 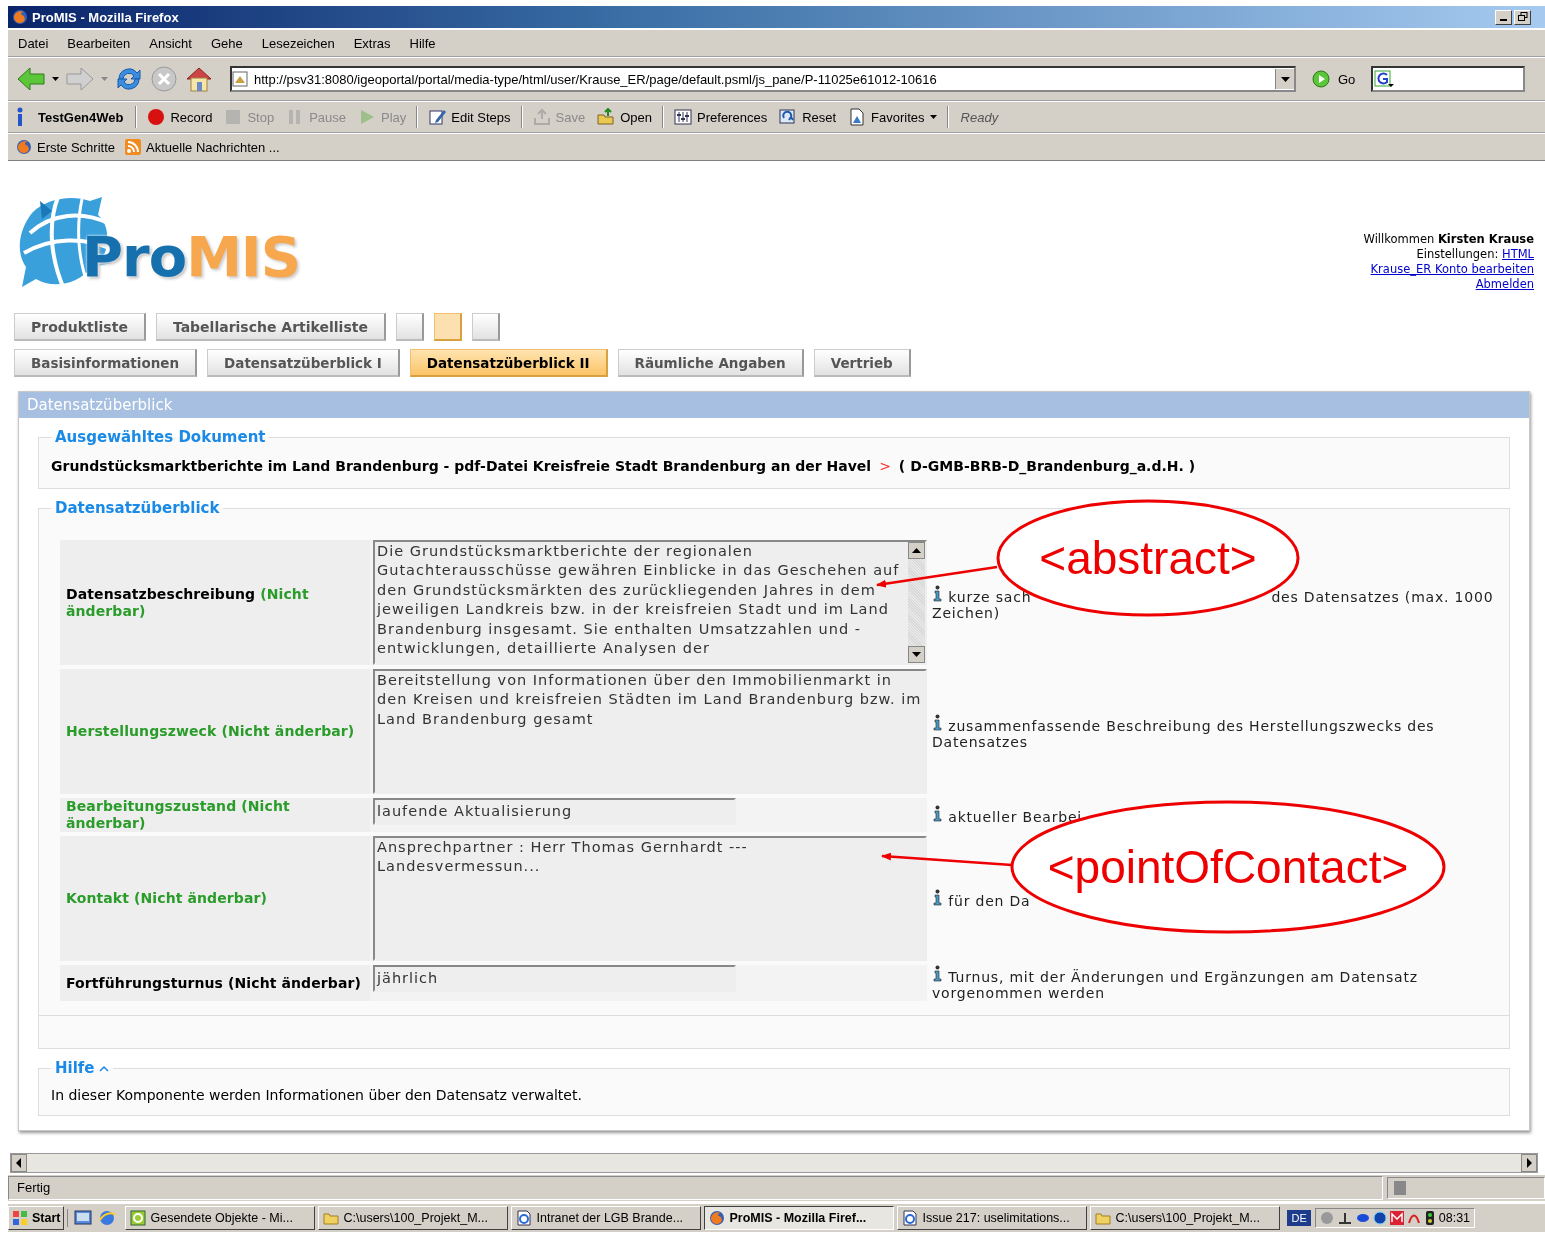 What do you see at coordinates (66, 147) in the screenshot?
I see `bookmark-link: Erste Schritte` at bounding box center [66, 147].